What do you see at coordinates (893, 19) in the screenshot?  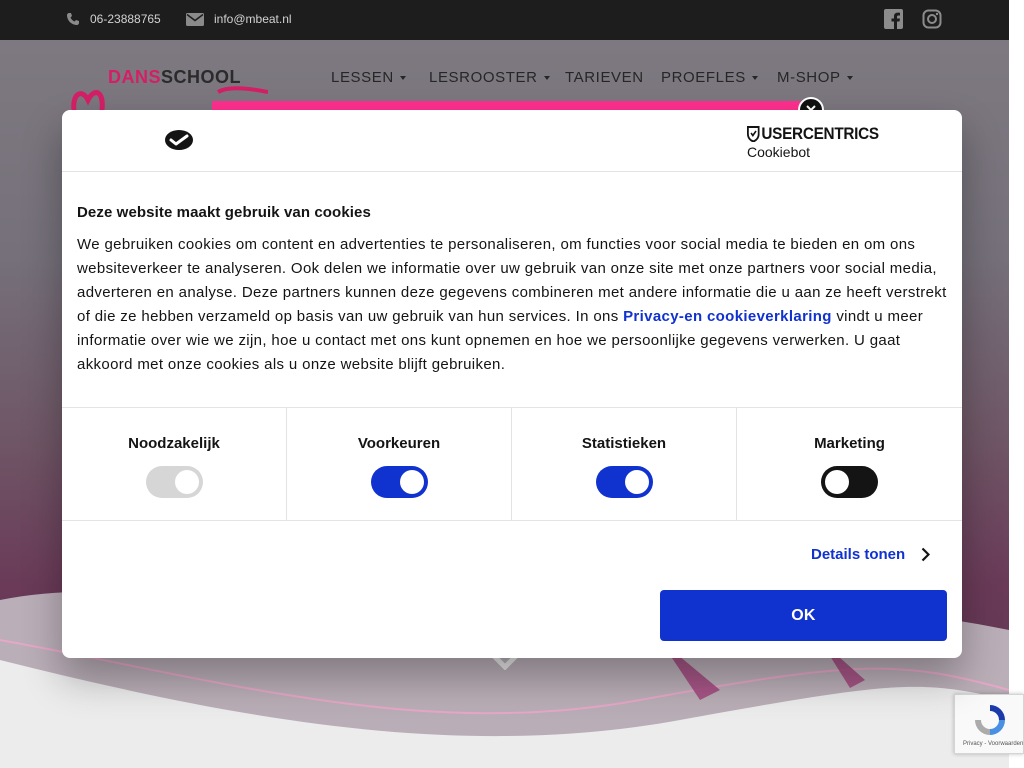 I see `facebook-icon` at bounding box center [893, 19].